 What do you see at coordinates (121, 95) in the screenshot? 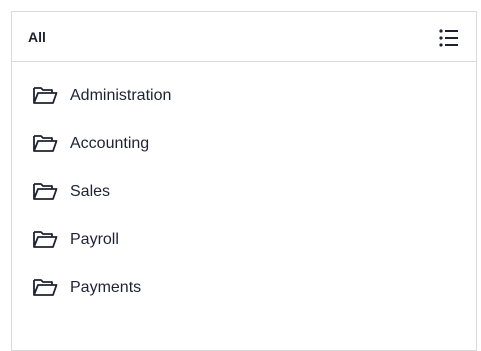
I see `folder-label: Administration` at bounding box center [121, 95].